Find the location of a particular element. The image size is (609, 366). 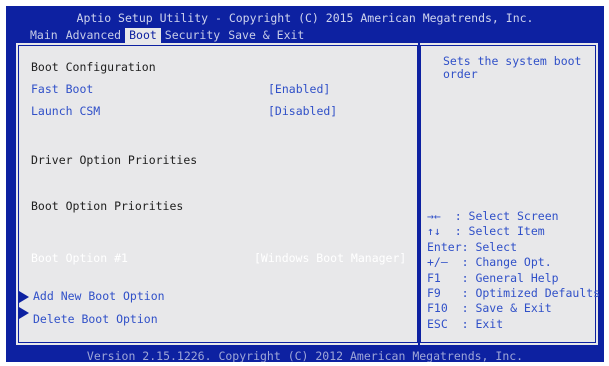

help-description: Sets the system boot order is located at coordinates (512, 67).